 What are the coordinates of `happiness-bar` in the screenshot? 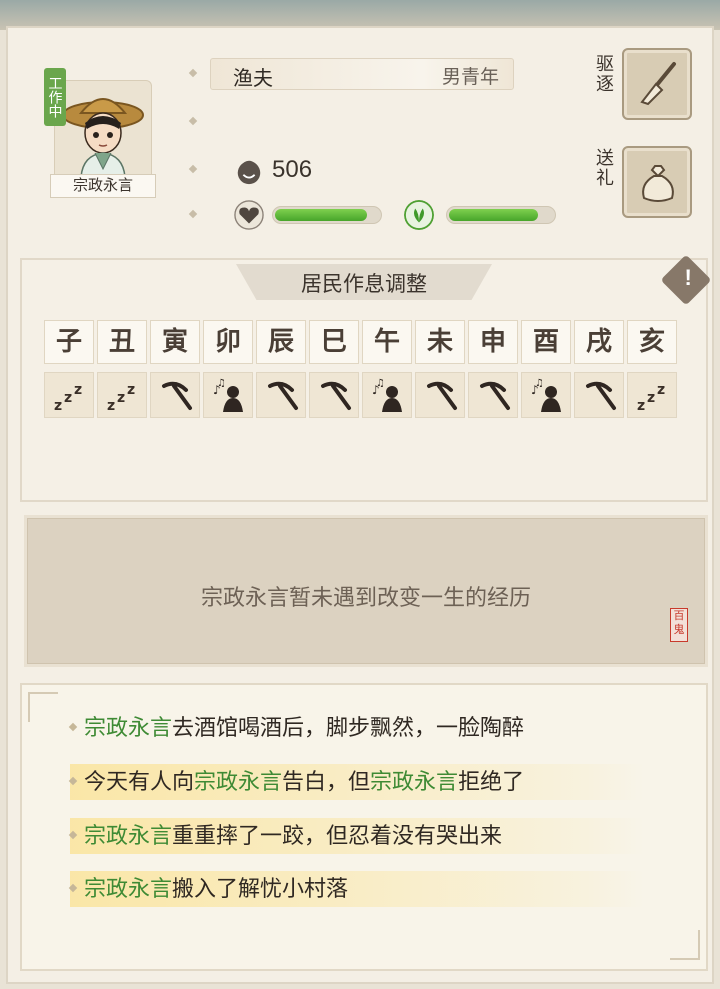 It's located at (501, 215).